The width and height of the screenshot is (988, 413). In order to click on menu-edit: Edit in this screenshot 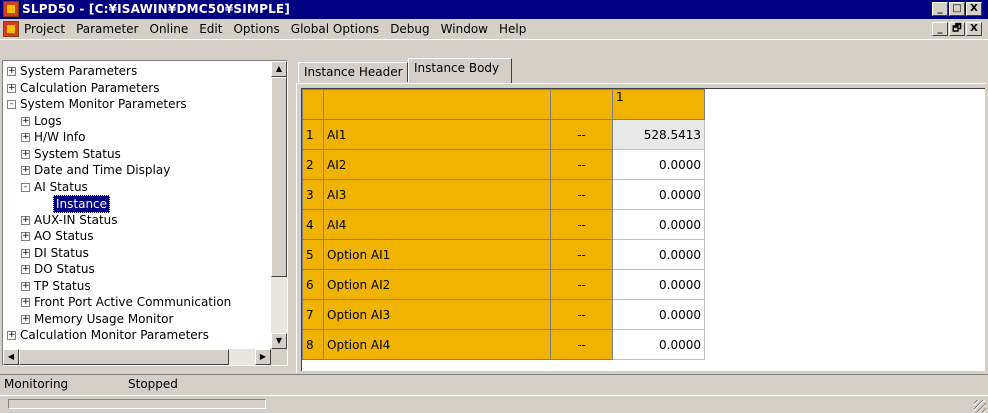, I will do `click(210, 29)`.